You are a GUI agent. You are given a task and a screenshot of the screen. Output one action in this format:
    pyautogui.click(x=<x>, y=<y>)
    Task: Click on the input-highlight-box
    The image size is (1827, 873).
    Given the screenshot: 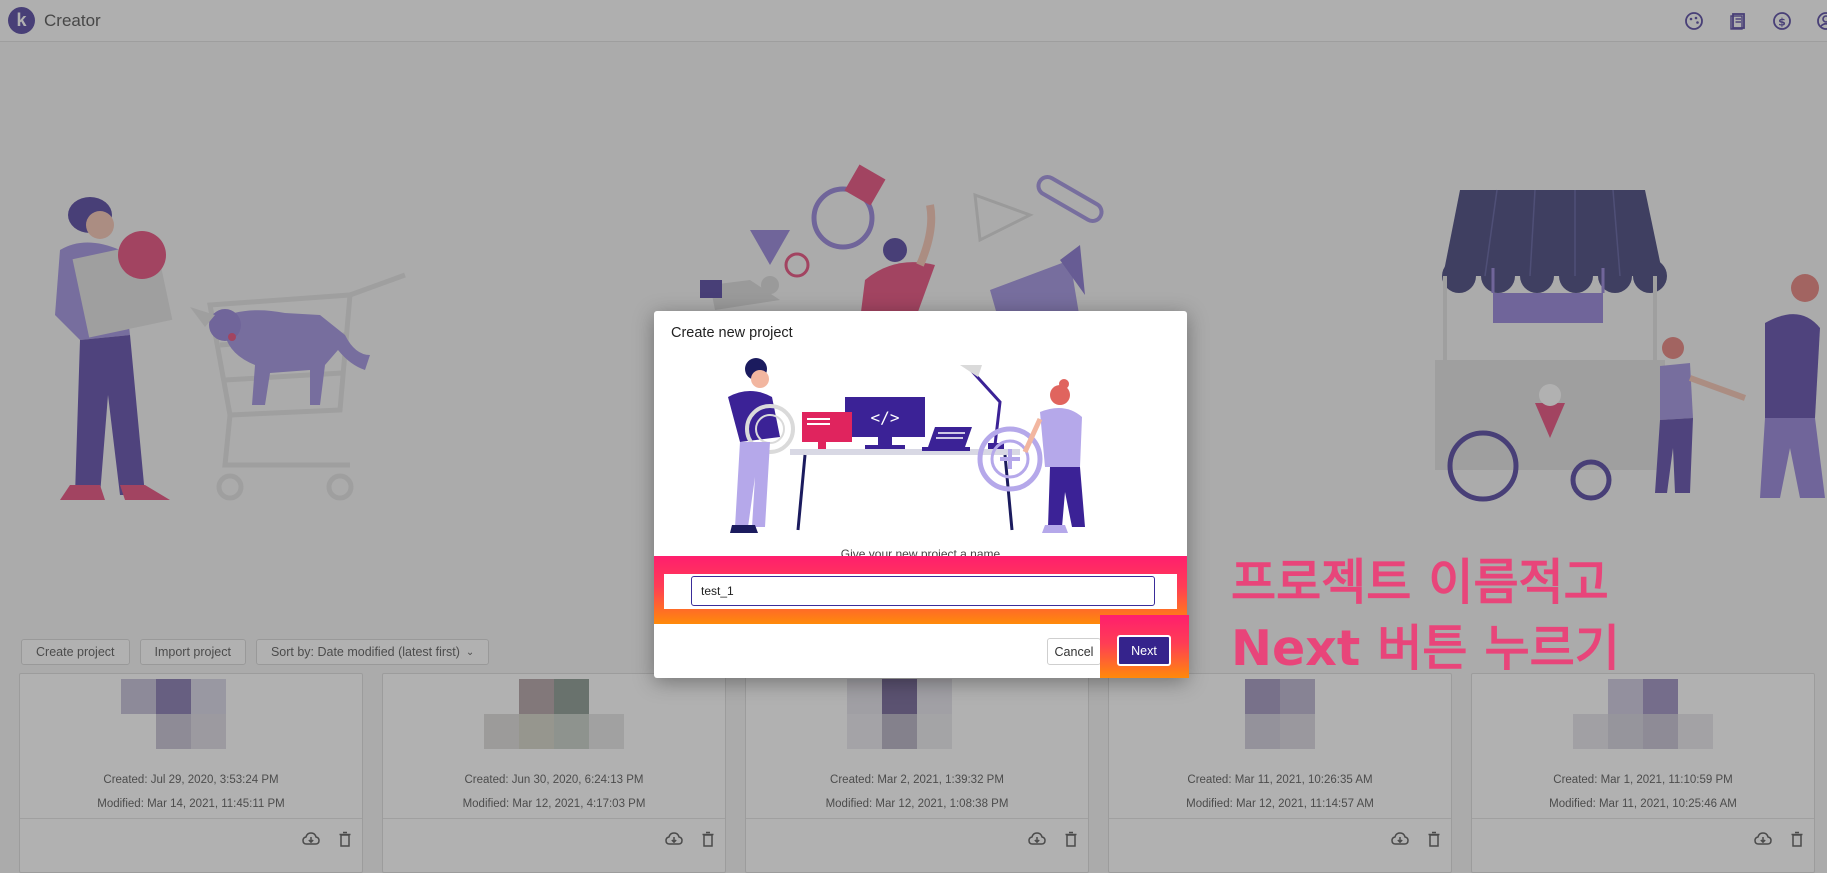 What is the action you would take?
    pyautogui.click(x=920, y=590)
    